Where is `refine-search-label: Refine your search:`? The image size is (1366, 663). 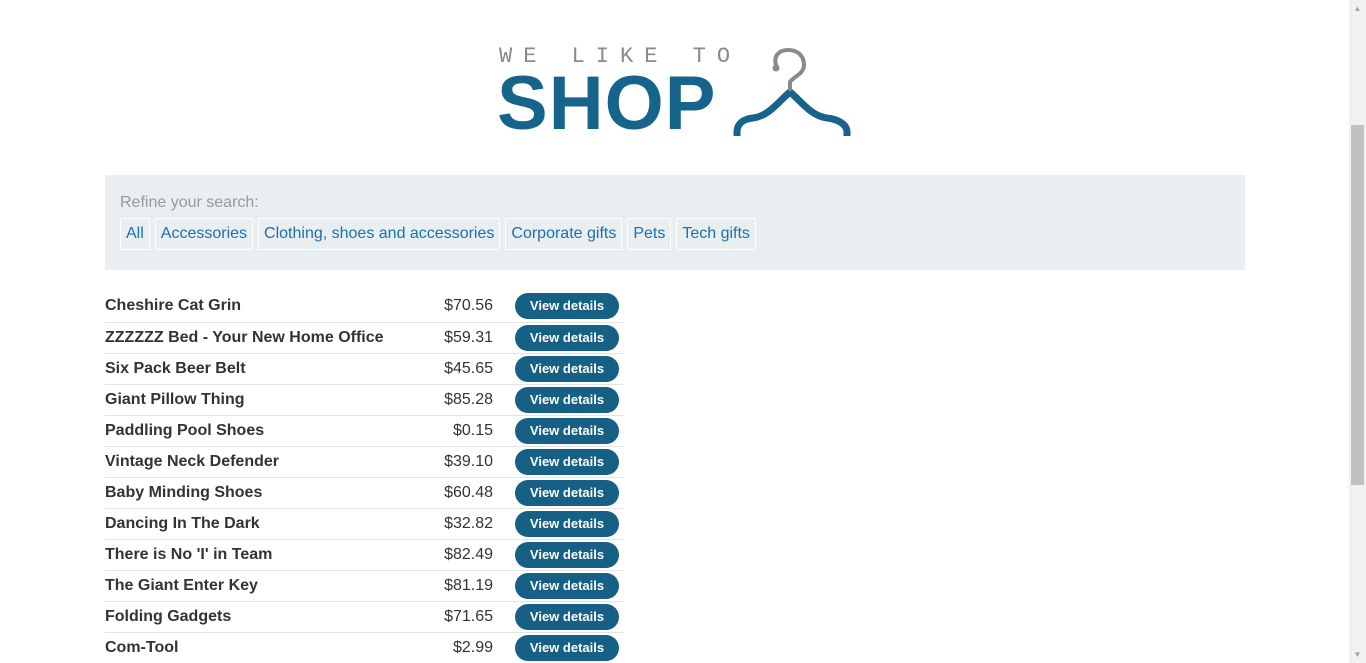
refine-search-label: Refine your search: is located at coordinates (189, 202).